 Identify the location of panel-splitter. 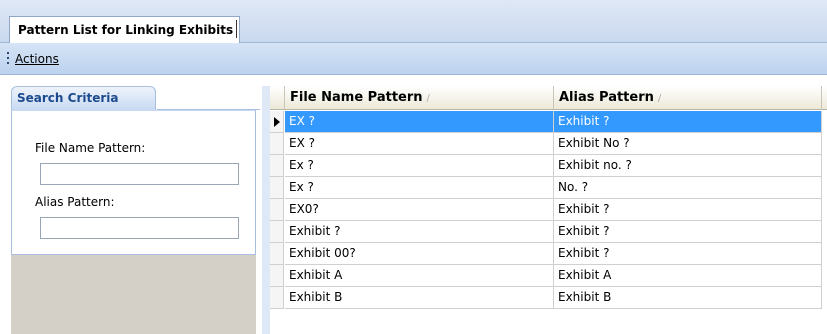
(266, 210).